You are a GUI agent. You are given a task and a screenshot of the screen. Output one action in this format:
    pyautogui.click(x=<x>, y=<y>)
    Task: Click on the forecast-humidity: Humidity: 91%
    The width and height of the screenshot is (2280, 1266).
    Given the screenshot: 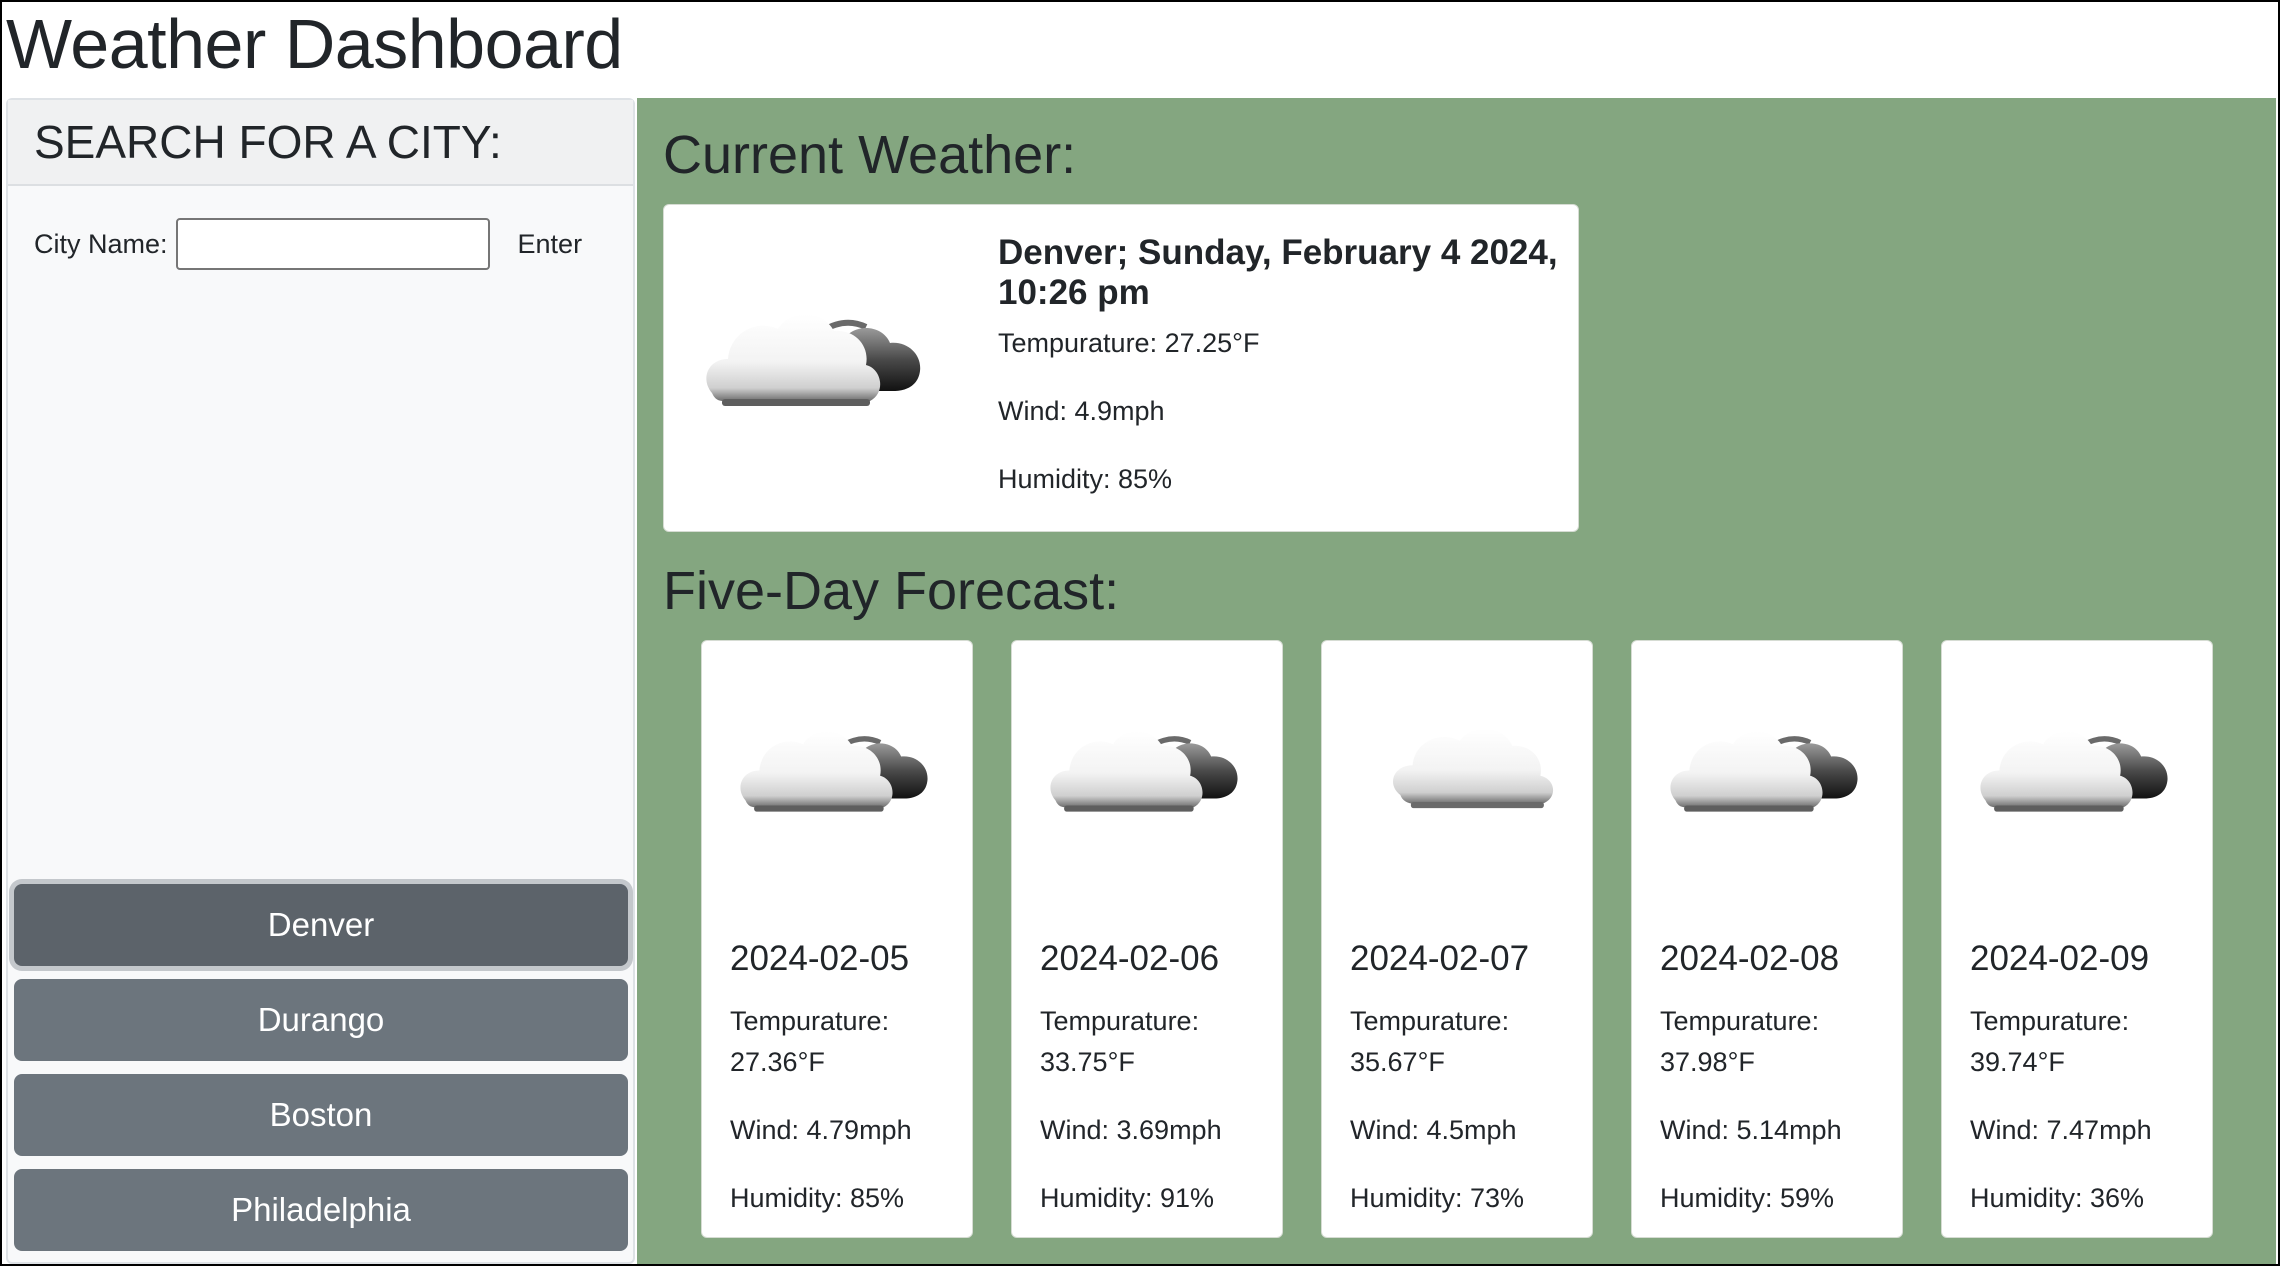 What is the action you would take?
    pyautogui.click(x=1127, y=1198)
    